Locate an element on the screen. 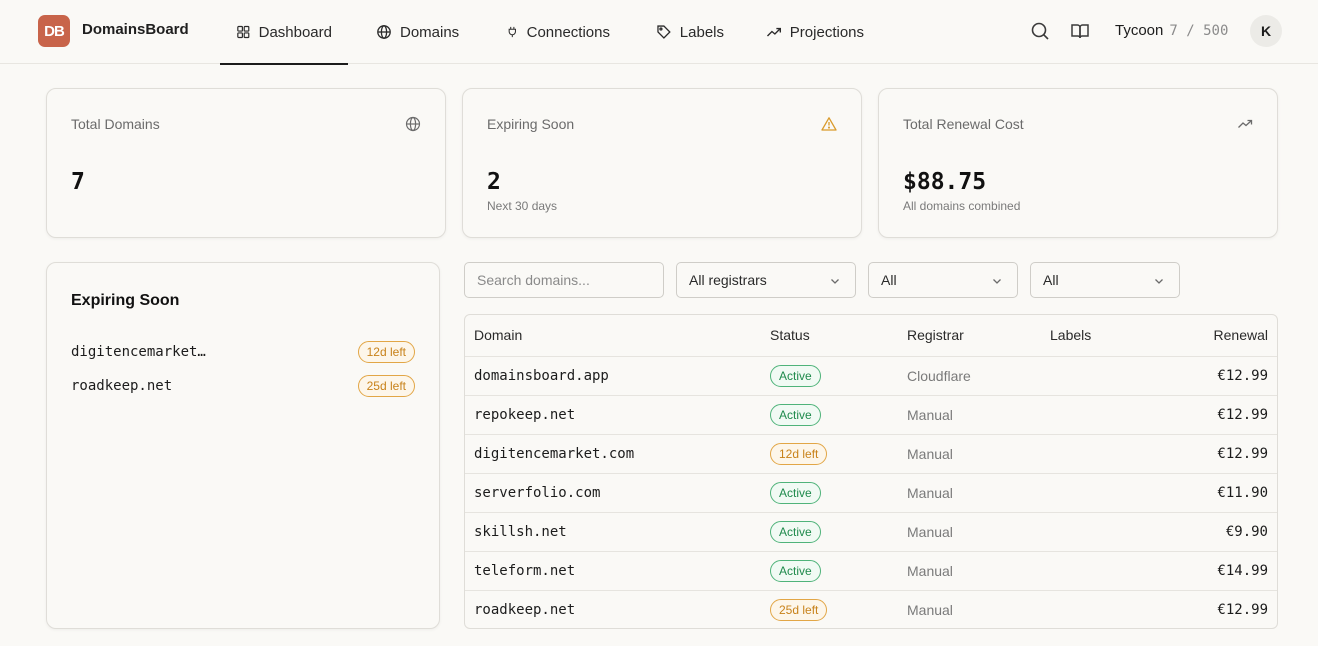 This screenshot has width=1318, height=646. stat-label: Total Renewal Cost is located at coordinates (963, 124).